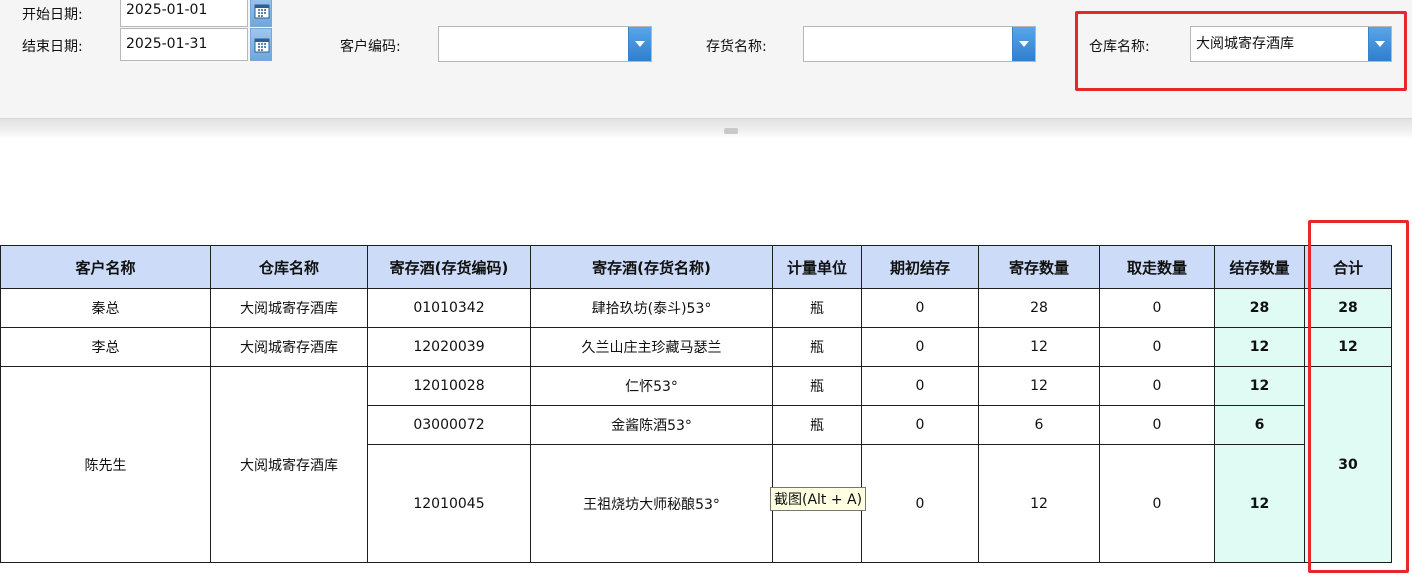  I want to click on item-name-combobox, so click(919, 44).